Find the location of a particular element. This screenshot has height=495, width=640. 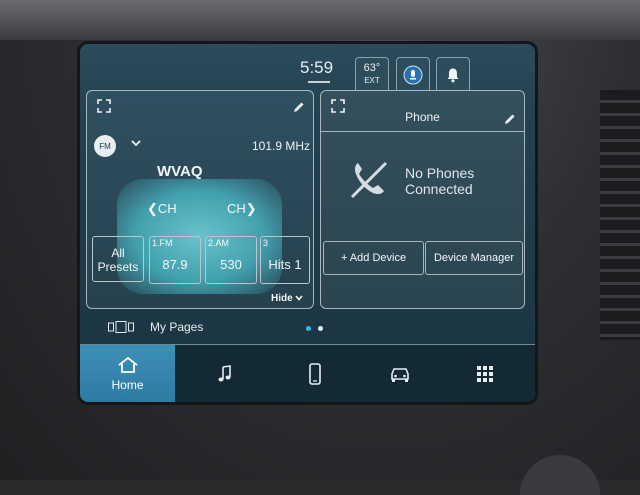

preset-number: 3 is located at coordinates (266, 243).